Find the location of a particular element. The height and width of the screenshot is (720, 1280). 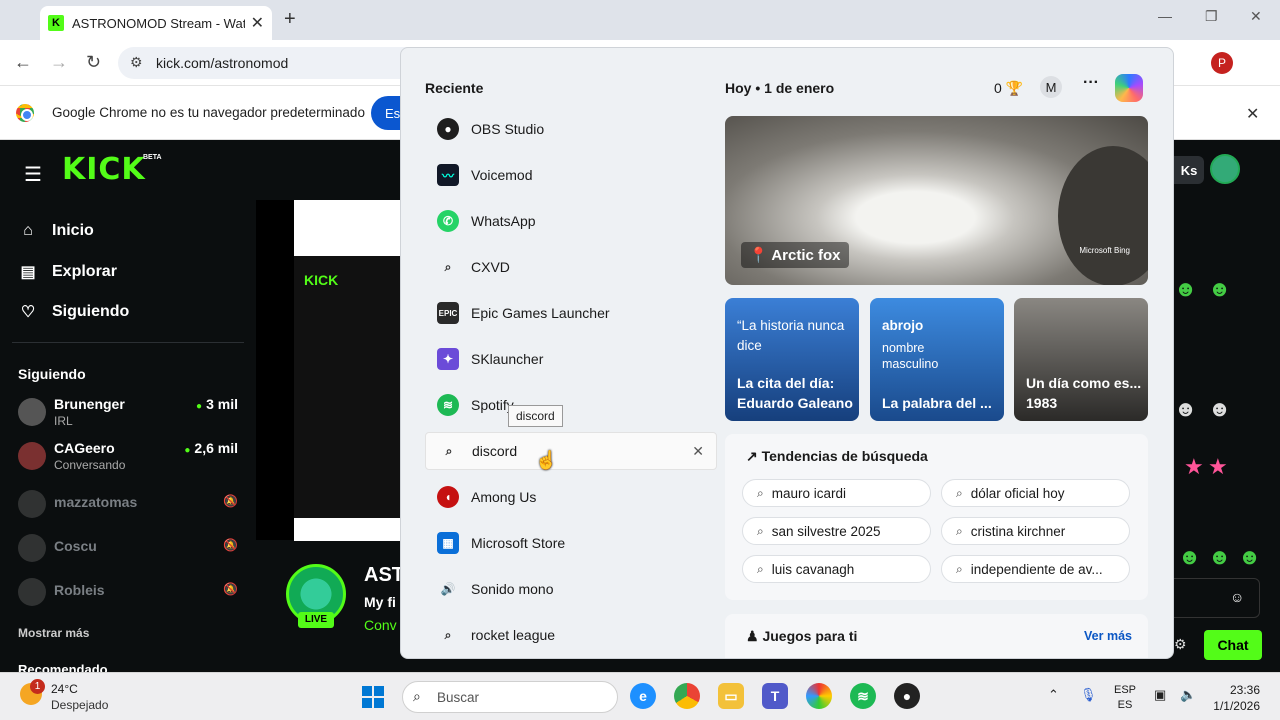

rewards-points: 0 🏆 is located at coordinates (1008, 88).